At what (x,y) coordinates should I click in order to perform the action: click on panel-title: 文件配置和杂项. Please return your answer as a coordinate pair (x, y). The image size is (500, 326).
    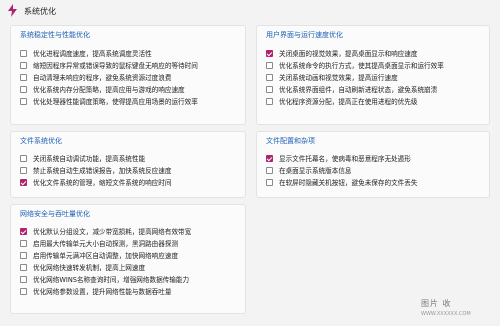
    Looking at the image, I should click on (290, 141).